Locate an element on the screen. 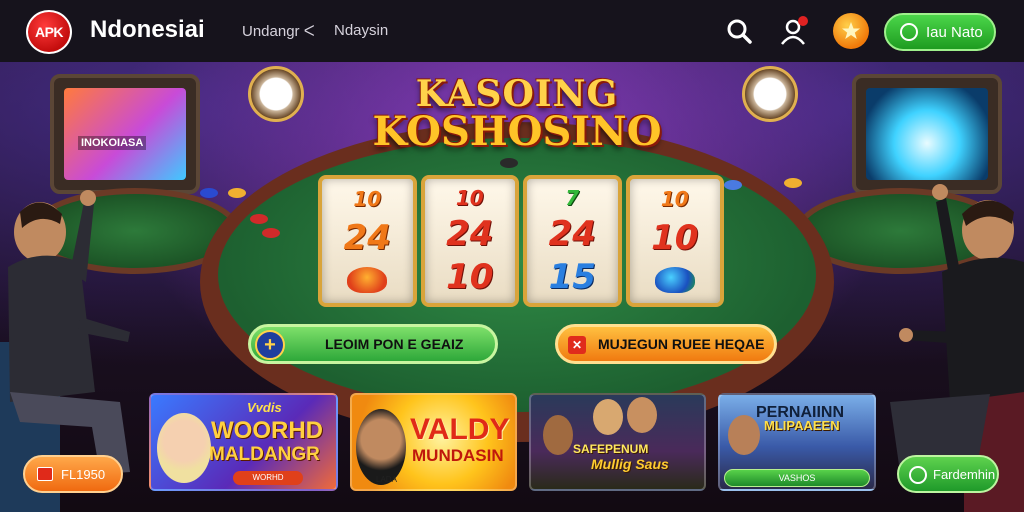 The image size is (1024, 512). game-card-1: Vvdis WOORHD MALDANGR WORHD is located at coordinates (243, 442).